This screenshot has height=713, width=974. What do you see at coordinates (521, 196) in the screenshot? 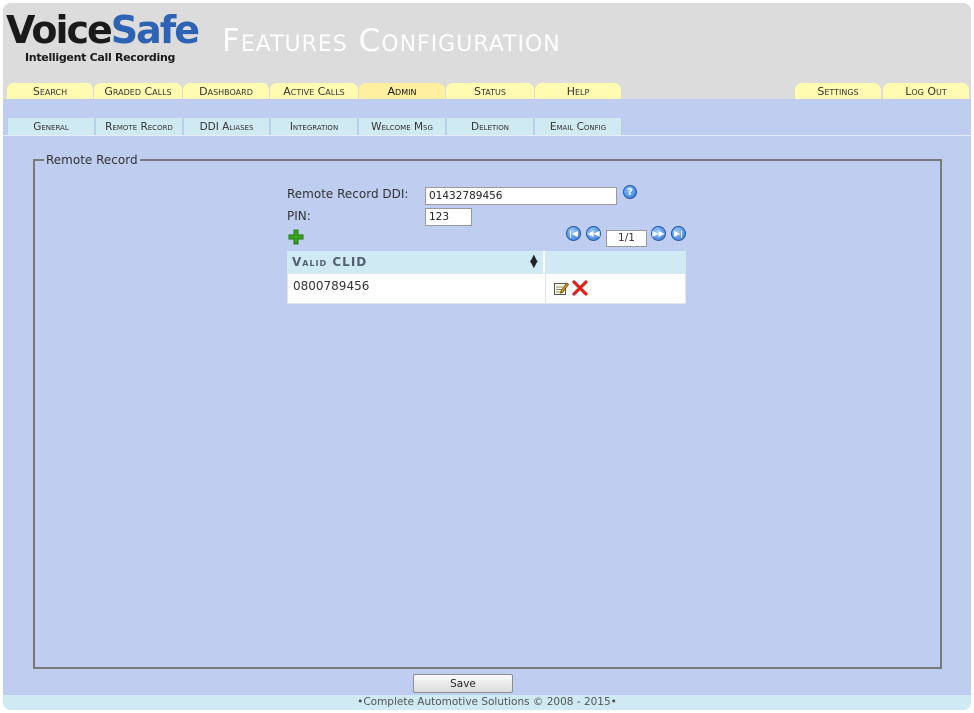
I see `ddi-input` at bounding box center [521, 196].